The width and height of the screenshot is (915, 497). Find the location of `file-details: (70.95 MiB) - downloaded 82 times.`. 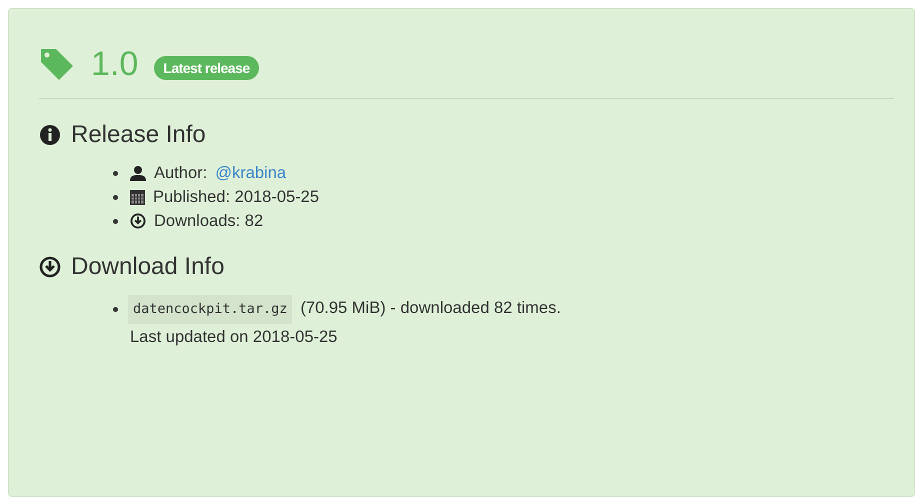

file-details: (70.95 MiB) - downloaded 82 times. is located at coordinates (431, 308).